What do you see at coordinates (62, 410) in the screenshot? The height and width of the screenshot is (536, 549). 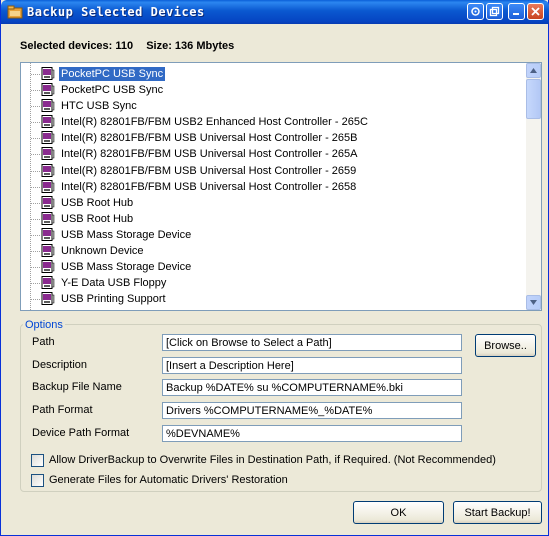 I see `path-format-label: Path Format` at bounding box center [62, 410].